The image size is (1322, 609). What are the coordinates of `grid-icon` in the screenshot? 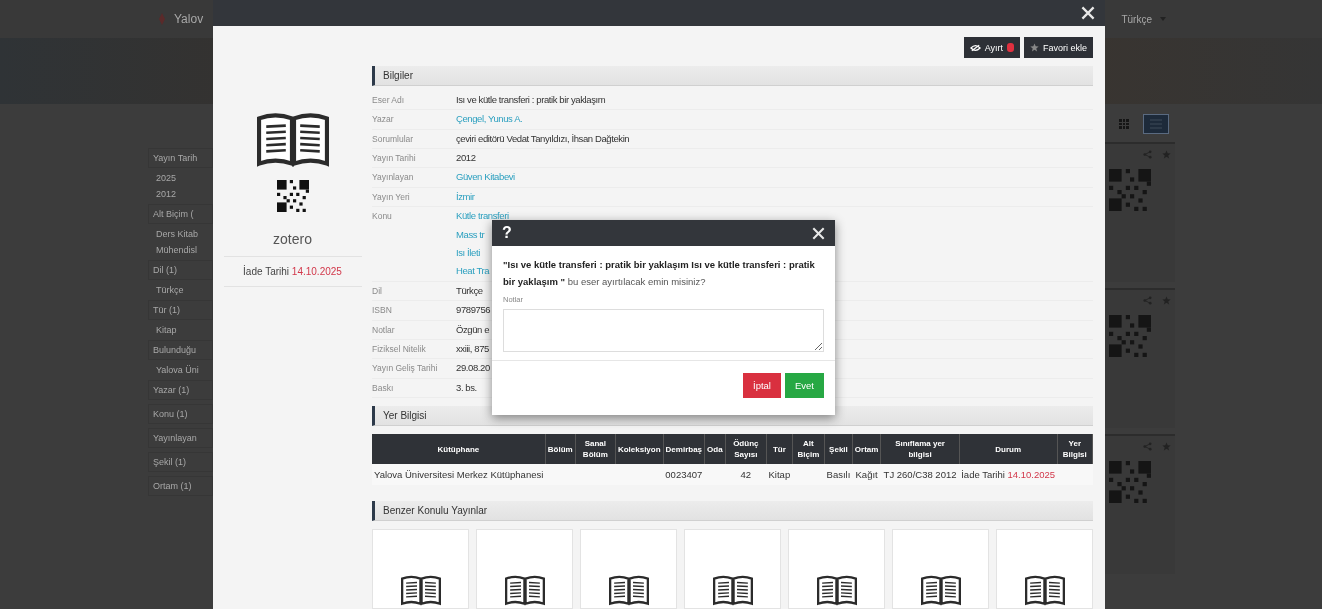 It's located at (1124, 124).